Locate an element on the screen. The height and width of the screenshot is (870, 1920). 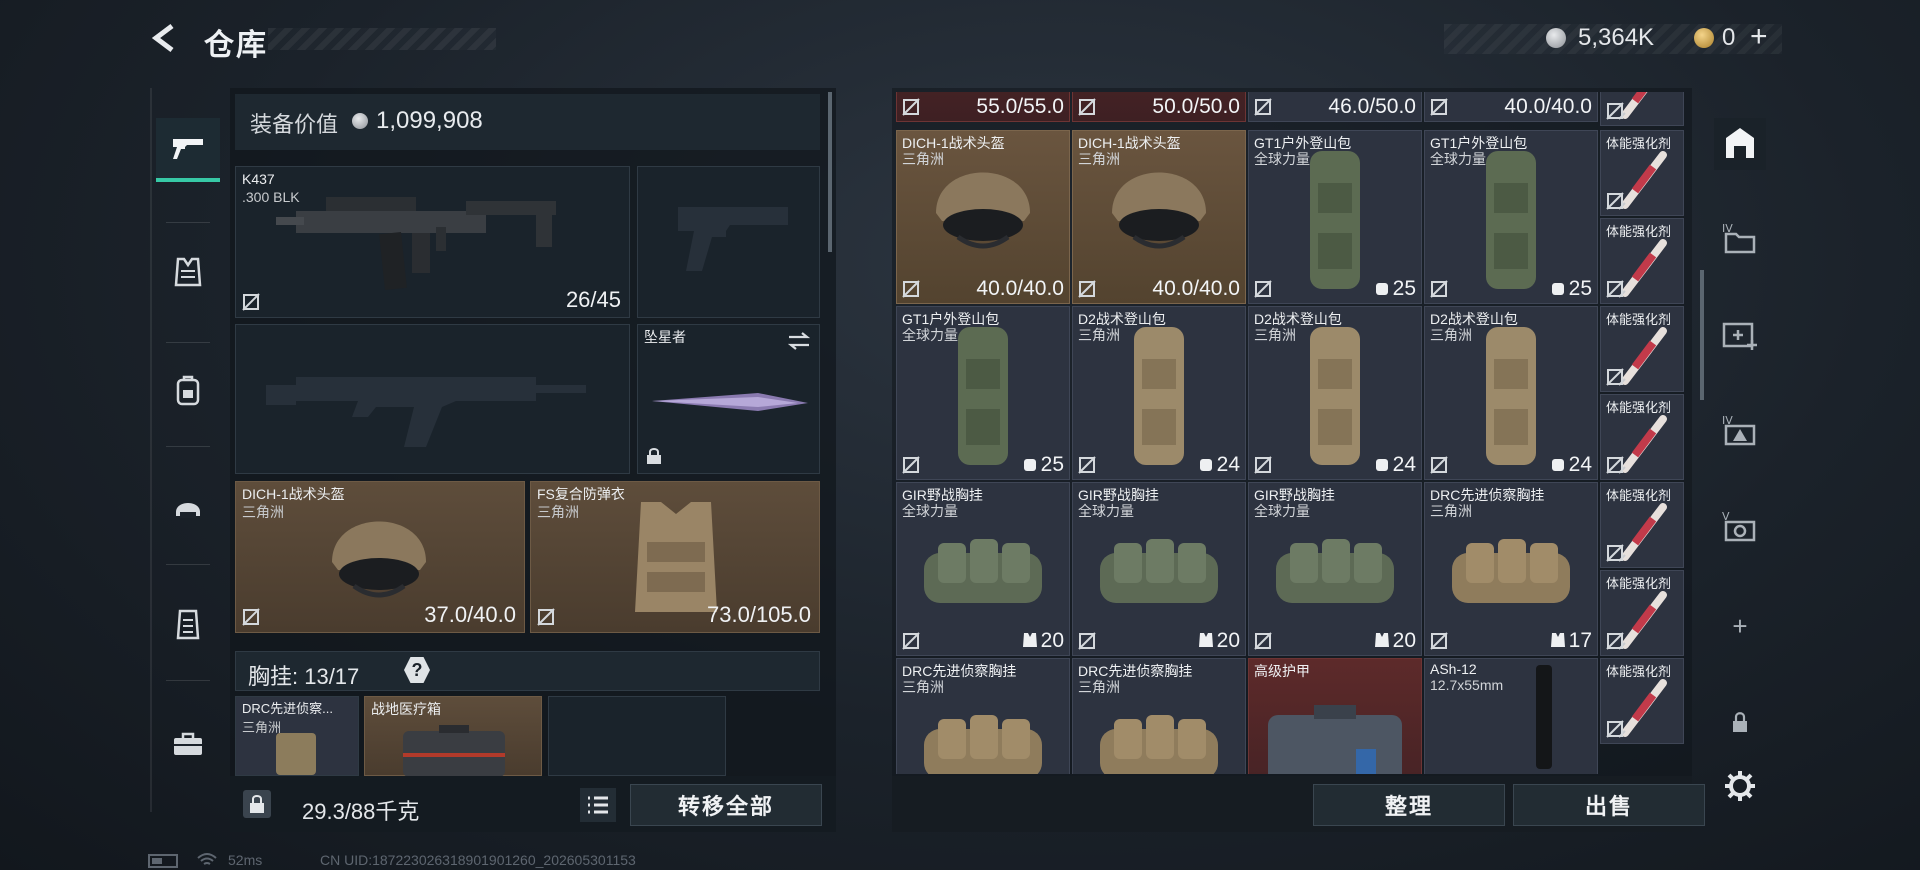
swap-icon is located at coordinates (799, 341).